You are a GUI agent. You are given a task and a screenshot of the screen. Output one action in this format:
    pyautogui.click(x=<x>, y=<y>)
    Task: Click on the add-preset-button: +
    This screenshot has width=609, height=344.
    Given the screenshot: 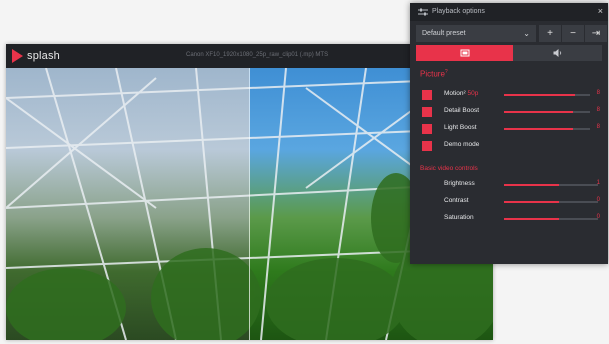 What is the action you would take?
    pyautogui.click(x=550, y=33)
    